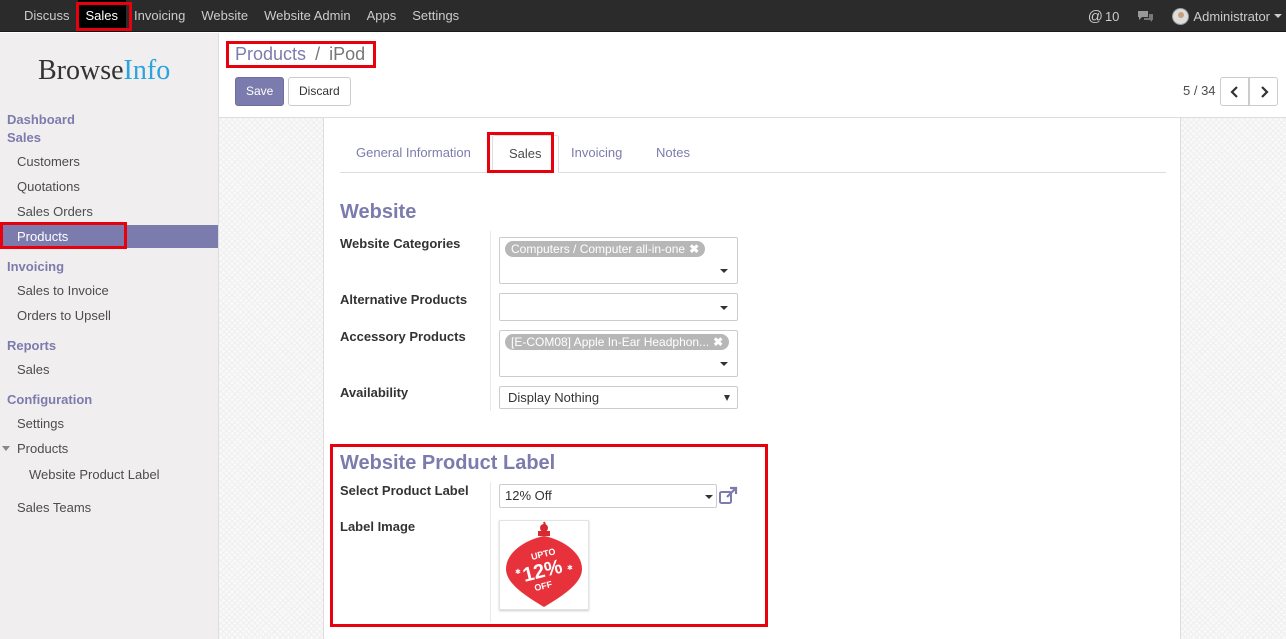  I want to click on sidebar-item-settings: Settings, so click(109, 423).